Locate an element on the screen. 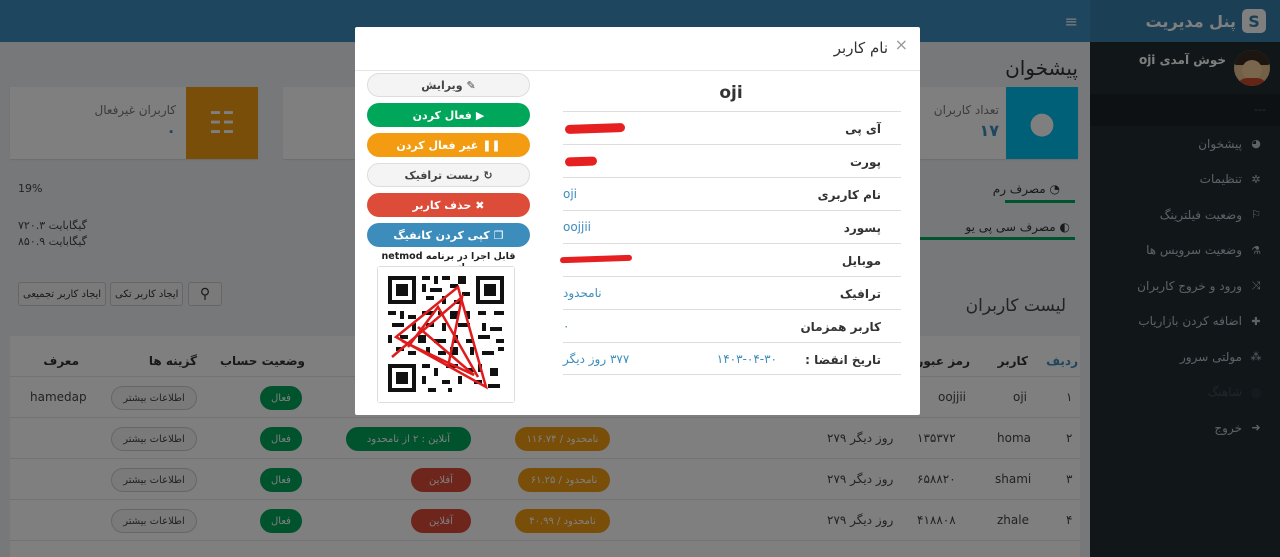 The width and height of the screenshot is (1280, 557). row-traffic: ترافیک نامحدود is located at coordinates (732, 292).